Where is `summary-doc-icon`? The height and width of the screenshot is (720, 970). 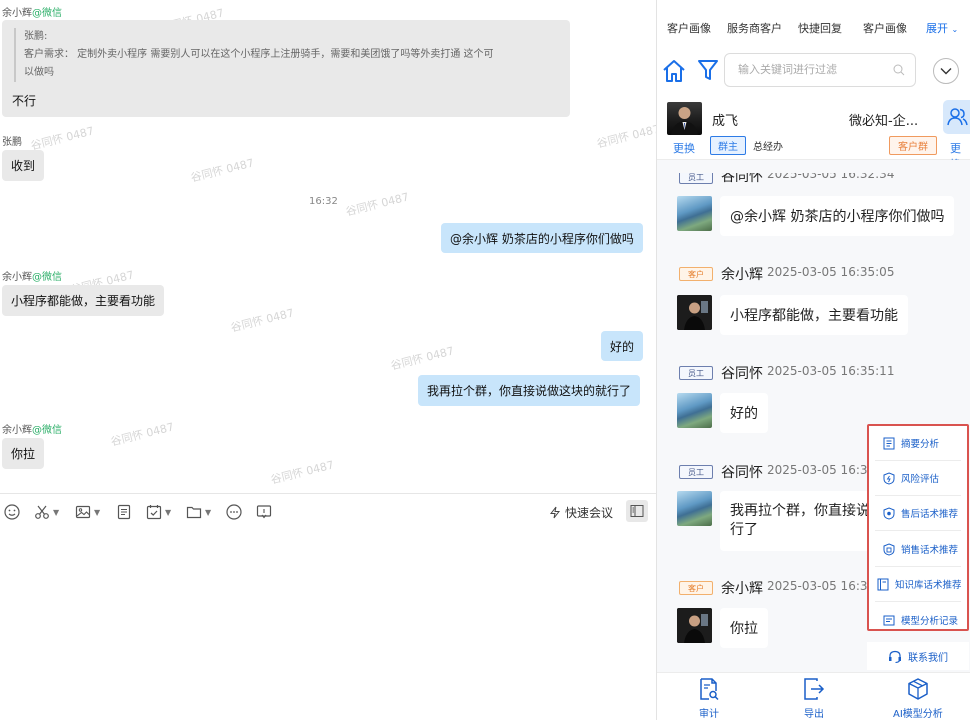 summary-doc-icon is located at coordinates (889, 443).